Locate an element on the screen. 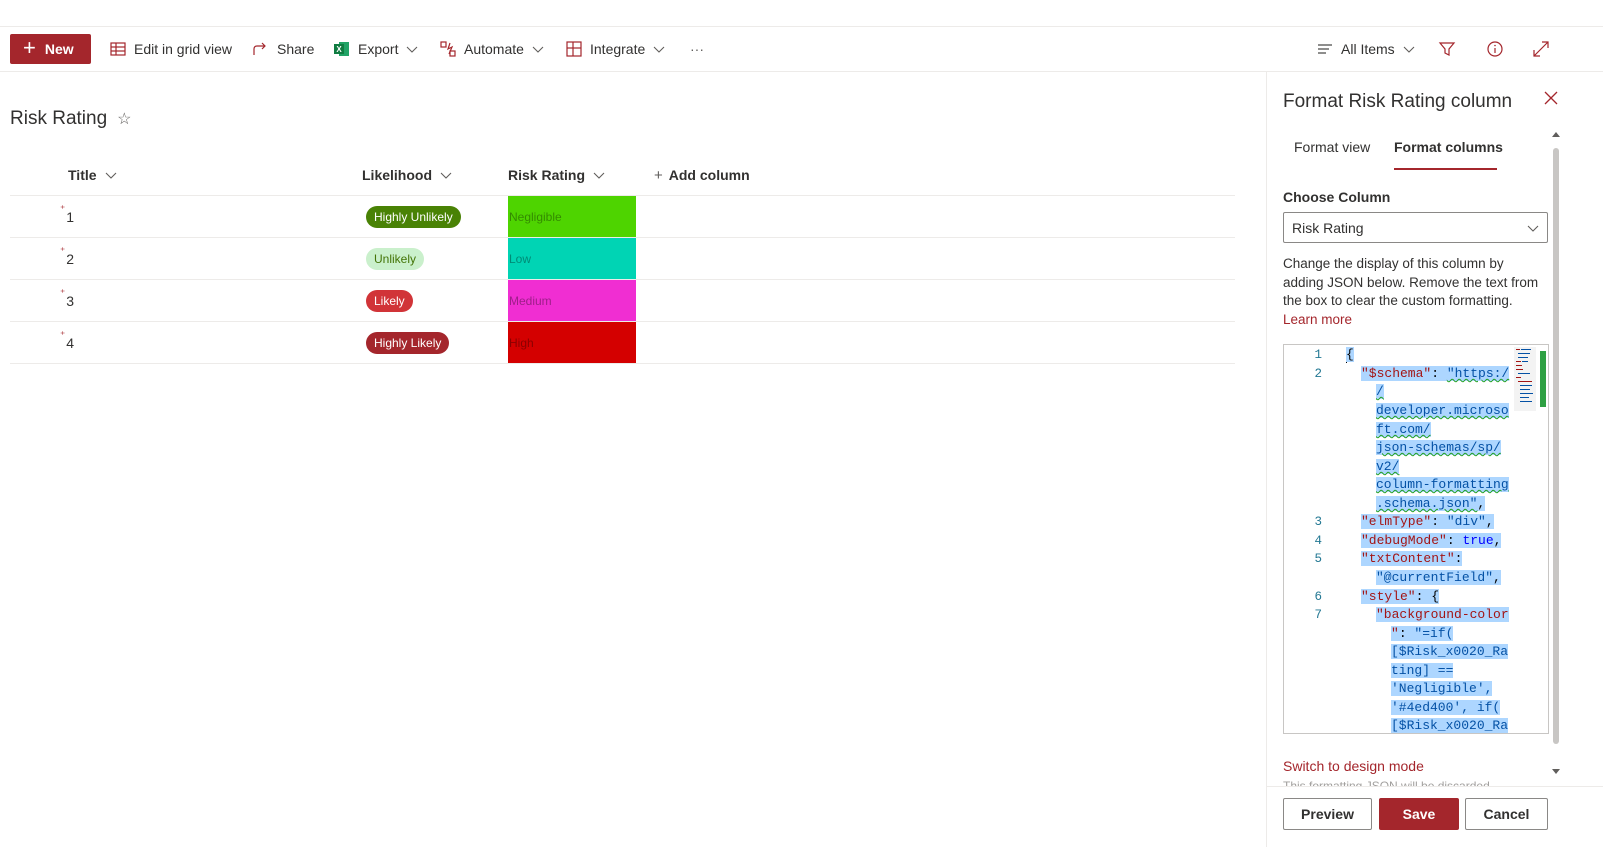 Image resolution: width=1603 pixels, height=847 pixels. cancel-label: Cancel is located at coordinates (1506, 814).